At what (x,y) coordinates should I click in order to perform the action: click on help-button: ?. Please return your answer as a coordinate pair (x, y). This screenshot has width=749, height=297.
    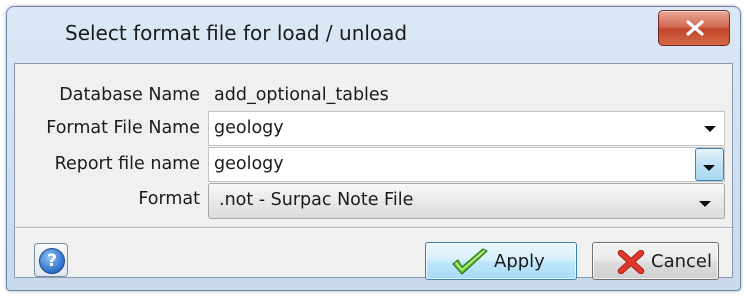
    Looking at the image, I should click on (51, 260).